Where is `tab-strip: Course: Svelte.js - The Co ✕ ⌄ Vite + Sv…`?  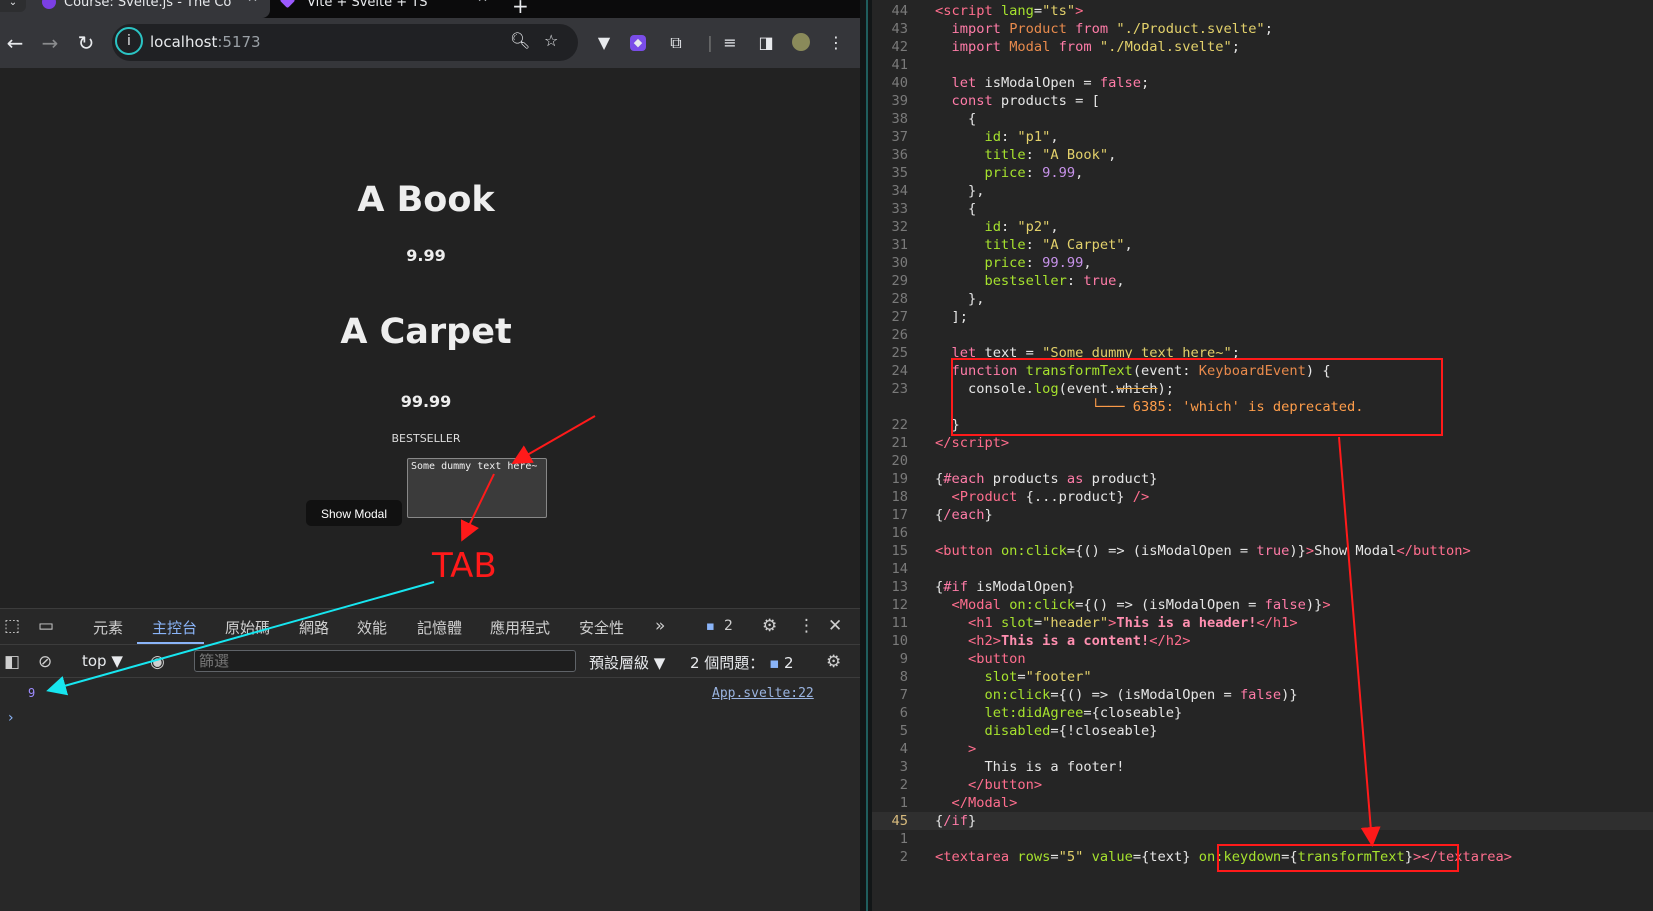 tab-strip: Course: Svelte.js - The Co ✕ ⌄ Vite + Sv… is located at coordinates (430, 9).